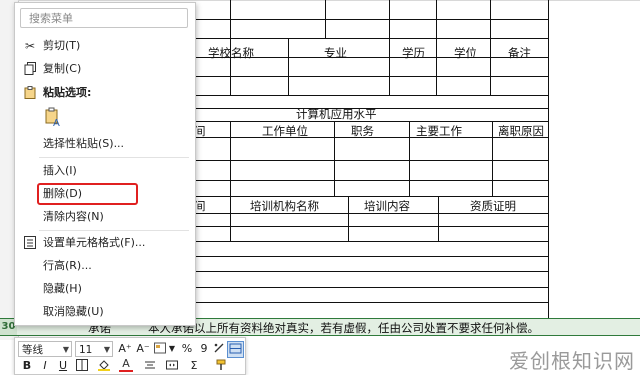  What do you see at coordinates (105, 312) in the screenshot?
I see `menu-item-unhide: 取消隐藏(U)` at bounding box center [105, 312].